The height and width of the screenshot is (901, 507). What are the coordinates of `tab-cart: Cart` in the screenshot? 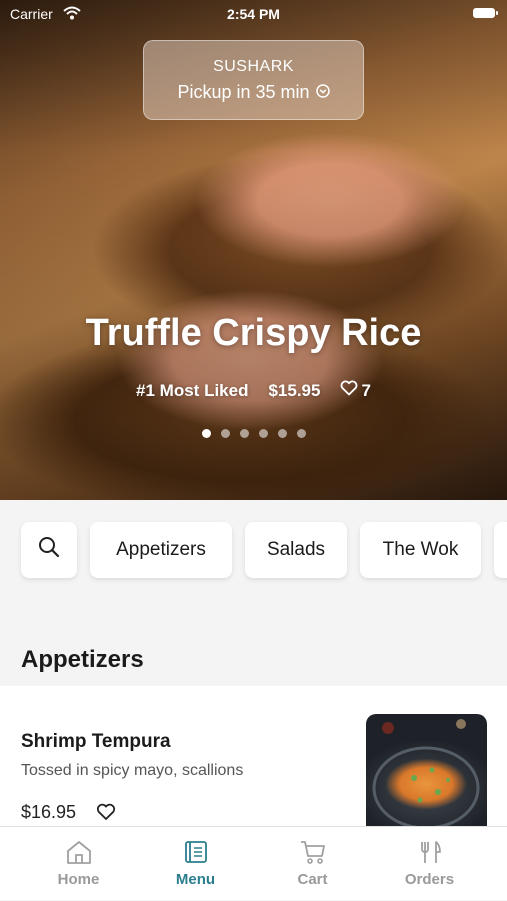 It's located at (312, 864).